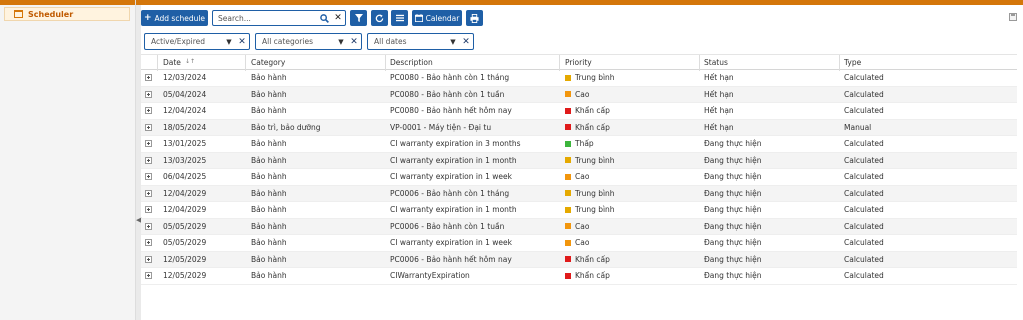 This screenshot has width=1023, height=320. Describe the element at coordinates (242, 42) in the screenshot. I see `clear-status-filter-icon: ✕` at that location.